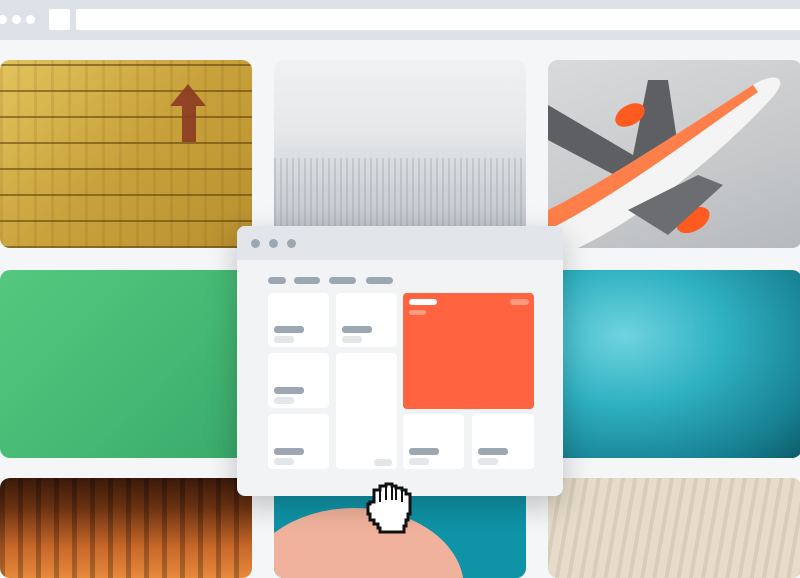  Describe the element at coordinates (366, 411) in the screenshot. I see `grid-card-tall` at that location.